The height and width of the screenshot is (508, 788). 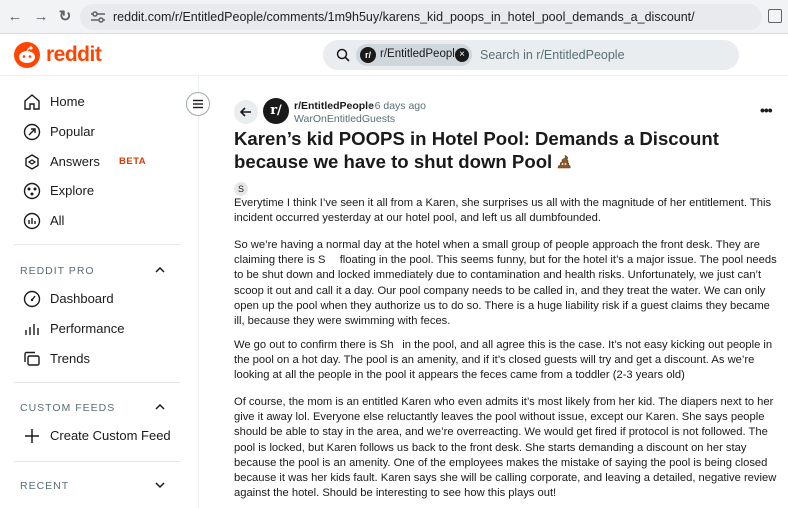 What do you see at coordinates (102, 221) in the screenshot?
I see `sidebar-item-all: All` at bounding box center [102, 221].